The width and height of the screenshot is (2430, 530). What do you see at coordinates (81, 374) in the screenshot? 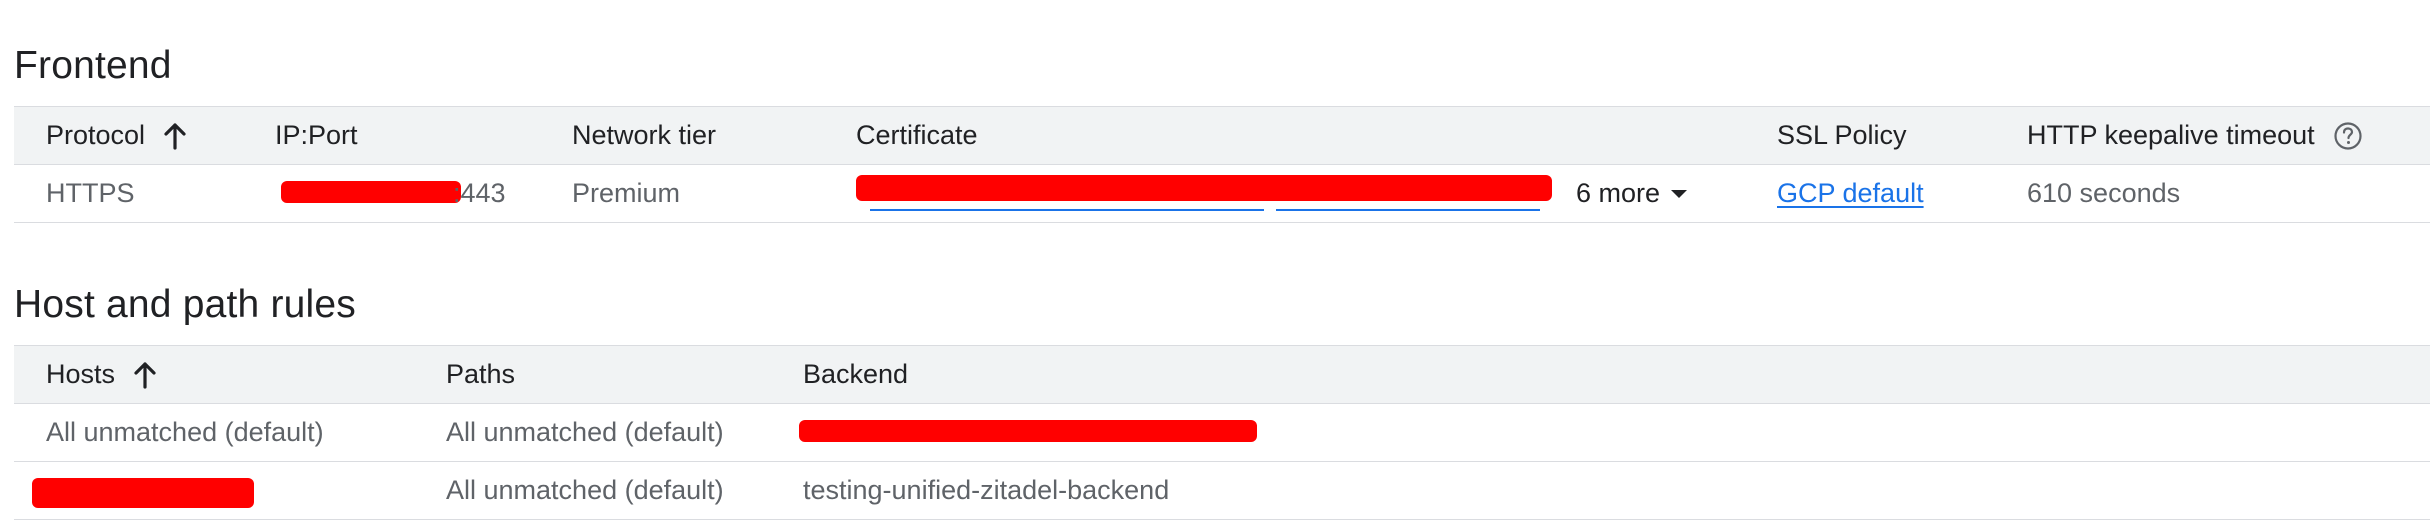
I see `column-header-label: Hosts` at bounding box center [81, 374].